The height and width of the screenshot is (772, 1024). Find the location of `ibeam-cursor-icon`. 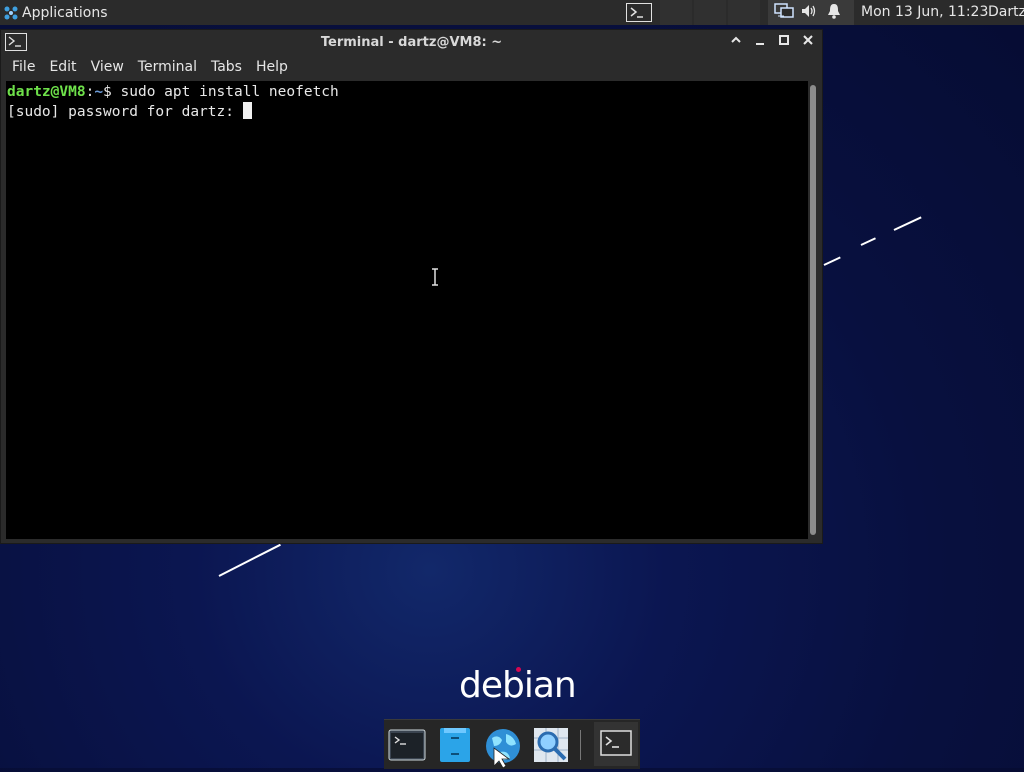

ibeam-cursor-icon is located at coordinates (435, 277).